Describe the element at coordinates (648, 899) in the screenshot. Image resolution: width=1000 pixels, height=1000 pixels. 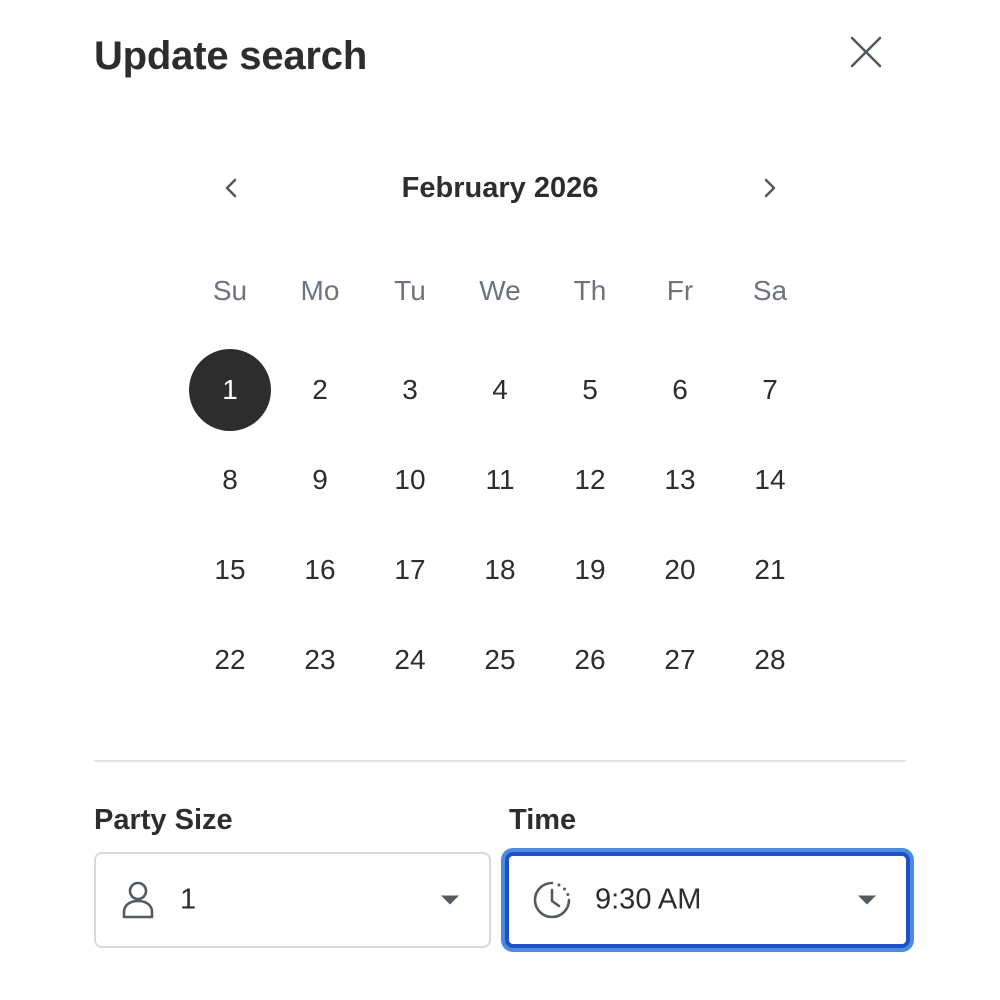
I see `time-value: 9:30 AM` at that location.